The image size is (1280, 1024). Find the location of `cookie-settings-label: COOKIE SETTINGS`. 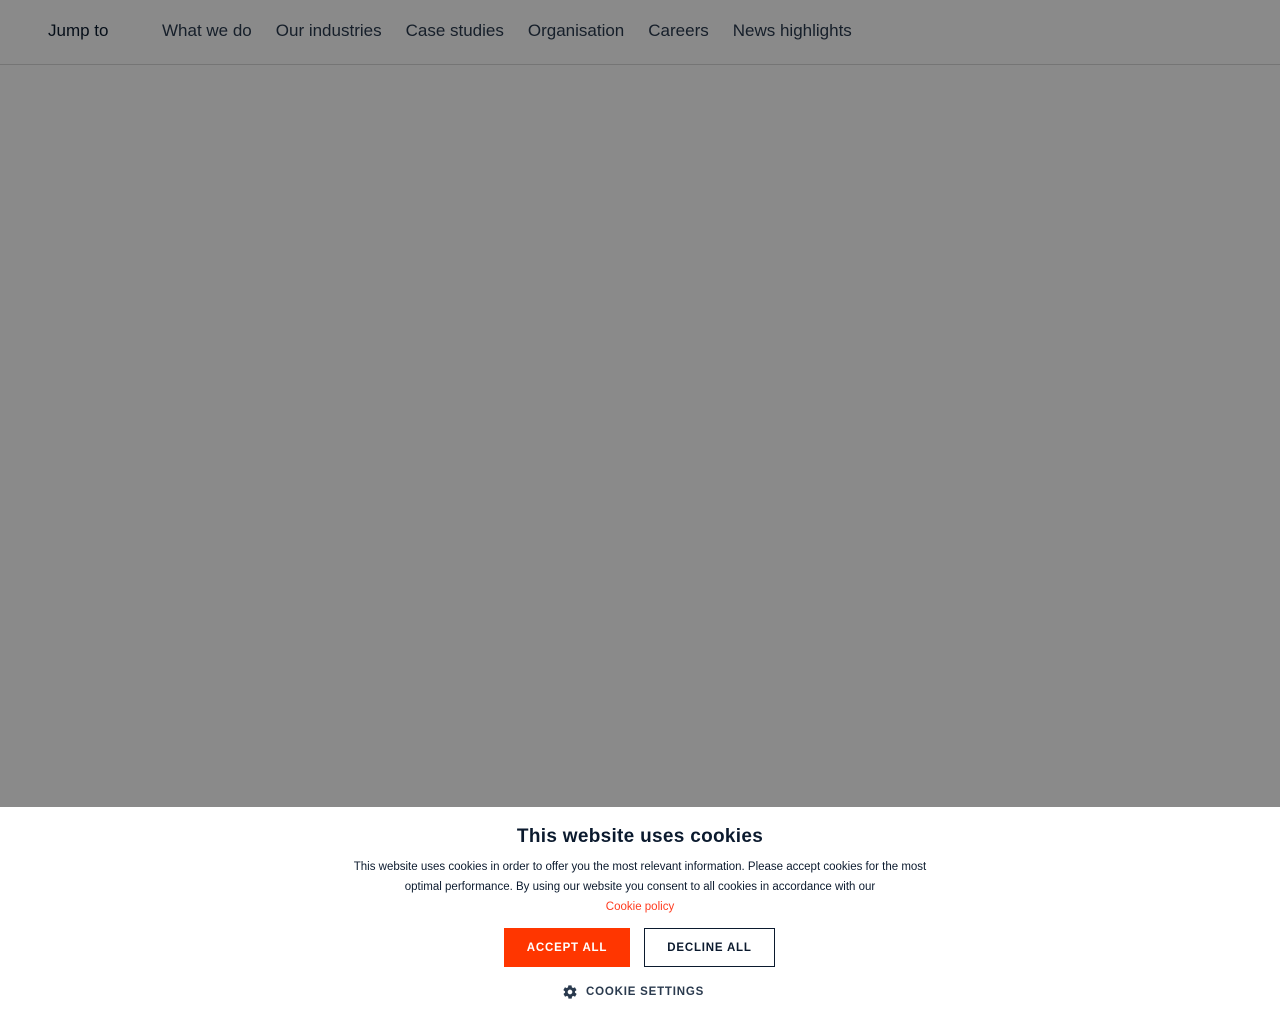

cookie-settings-label: COOKIE SETTINGS is located at coordinates (645, 992).